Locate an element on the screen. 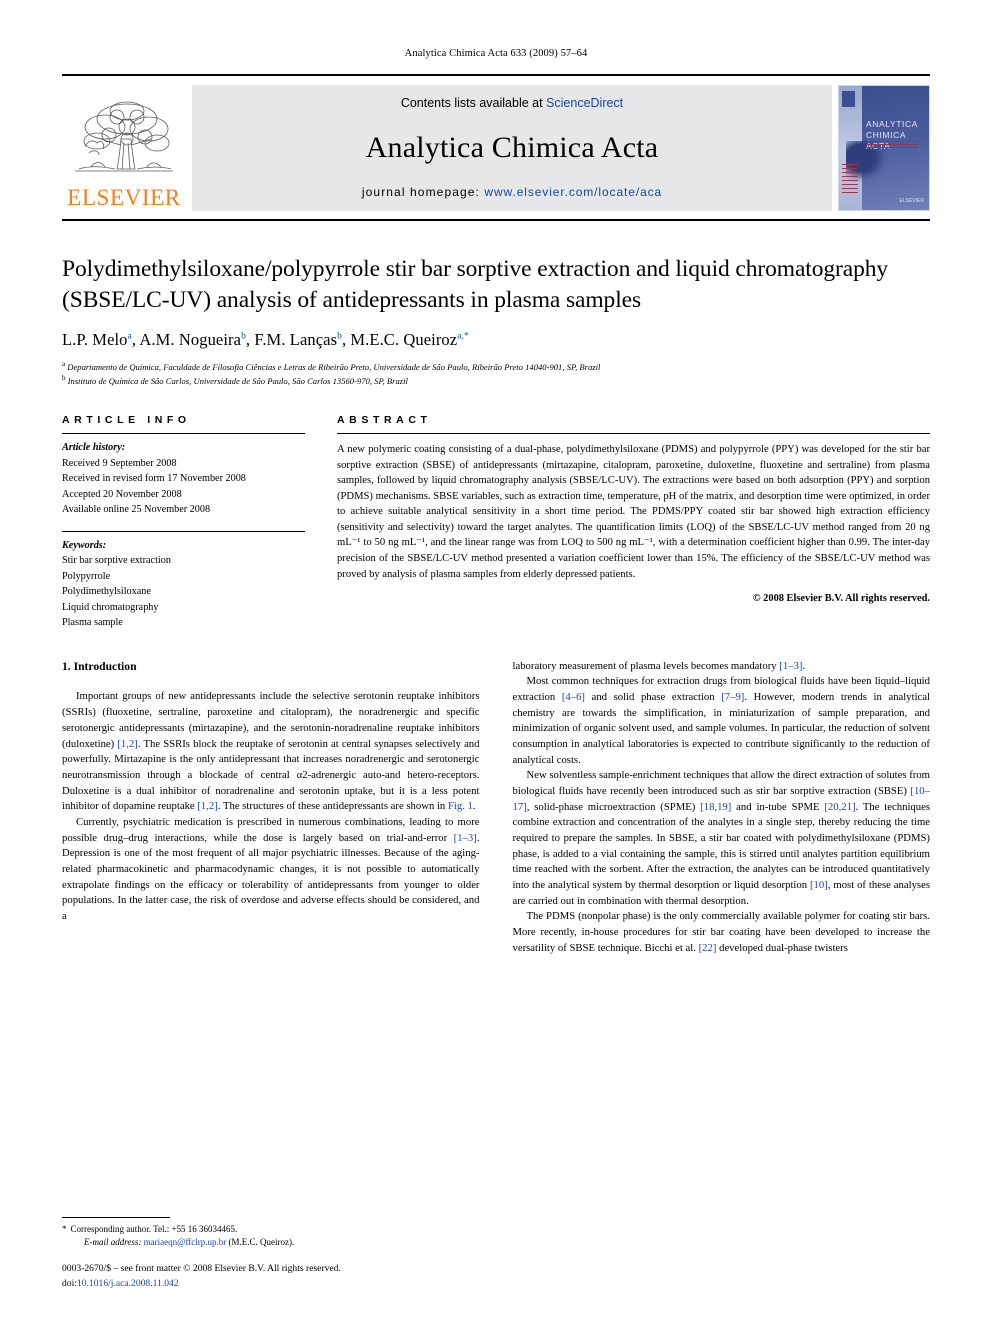 The height and width of the screenshot is (1323, 992). history-item: Received 9 September 2008 is located at coordinates (119, 463).